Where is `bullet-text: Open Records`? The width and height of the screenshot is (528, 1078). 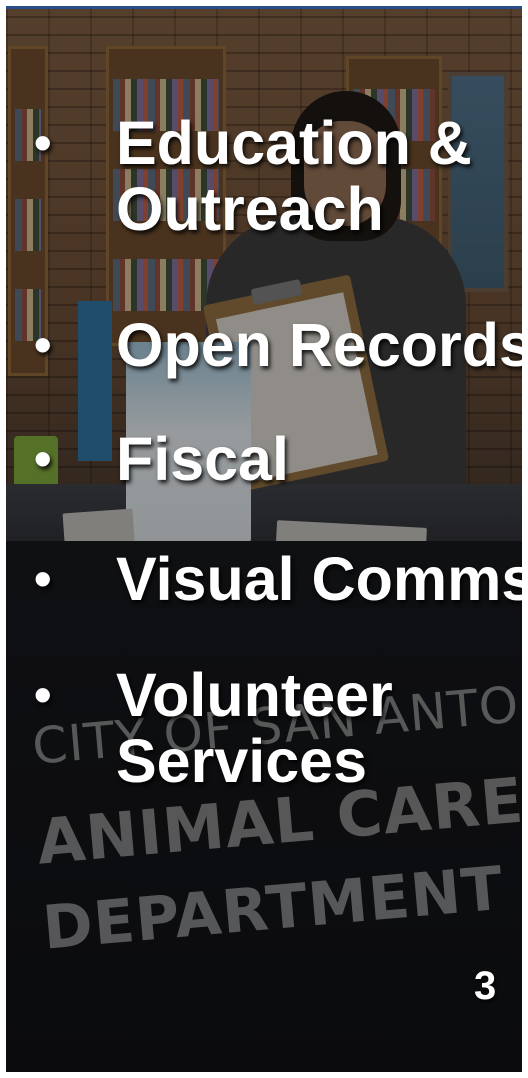 bullet-text: Open Records is located at coordinates (319, 345).